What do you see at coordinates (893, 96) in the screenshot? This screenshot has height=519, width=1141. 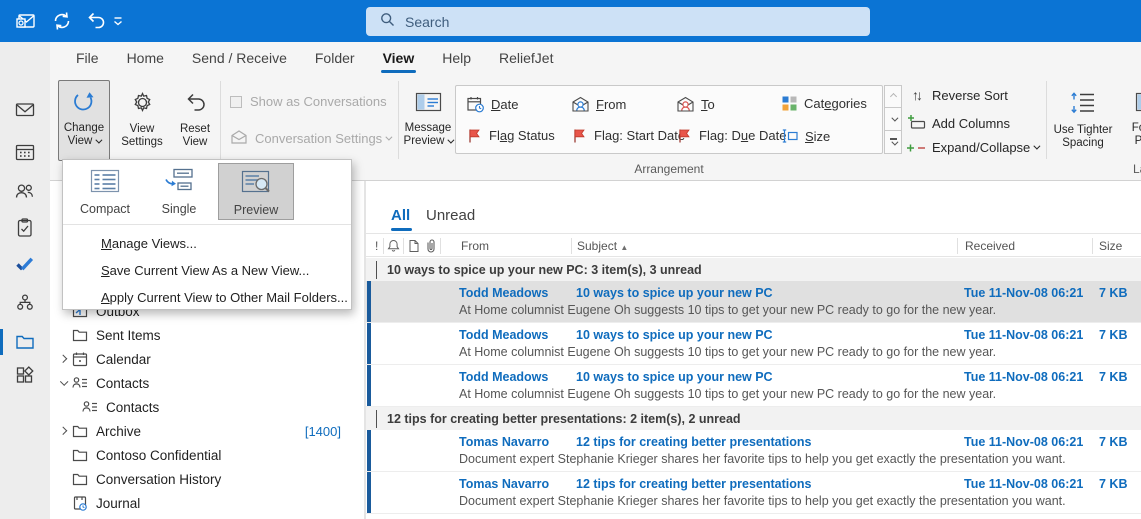 I see `gallery-scroll-up` at bounding box center [893, 96].